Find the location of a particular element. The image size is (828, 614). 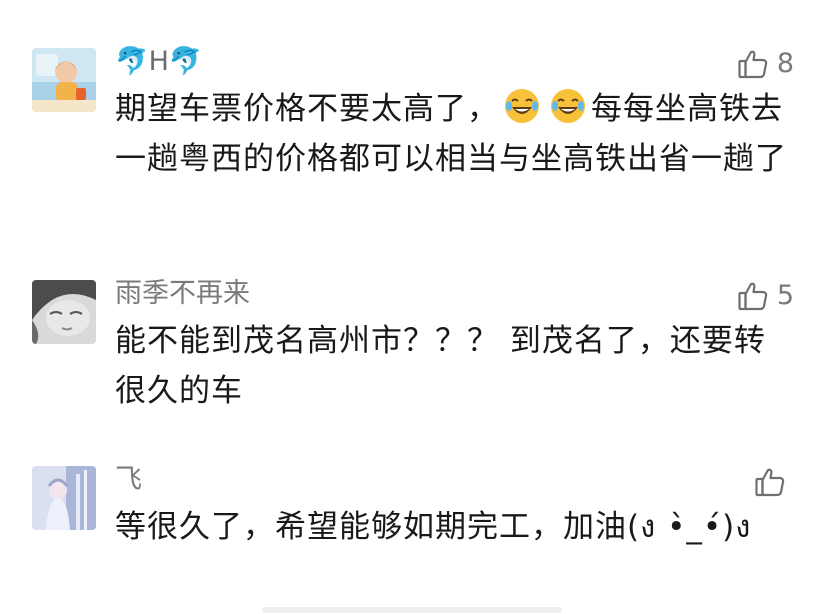

comment-text-part: 期望车票价格不要太高了， is located at coordinates (307, 109).